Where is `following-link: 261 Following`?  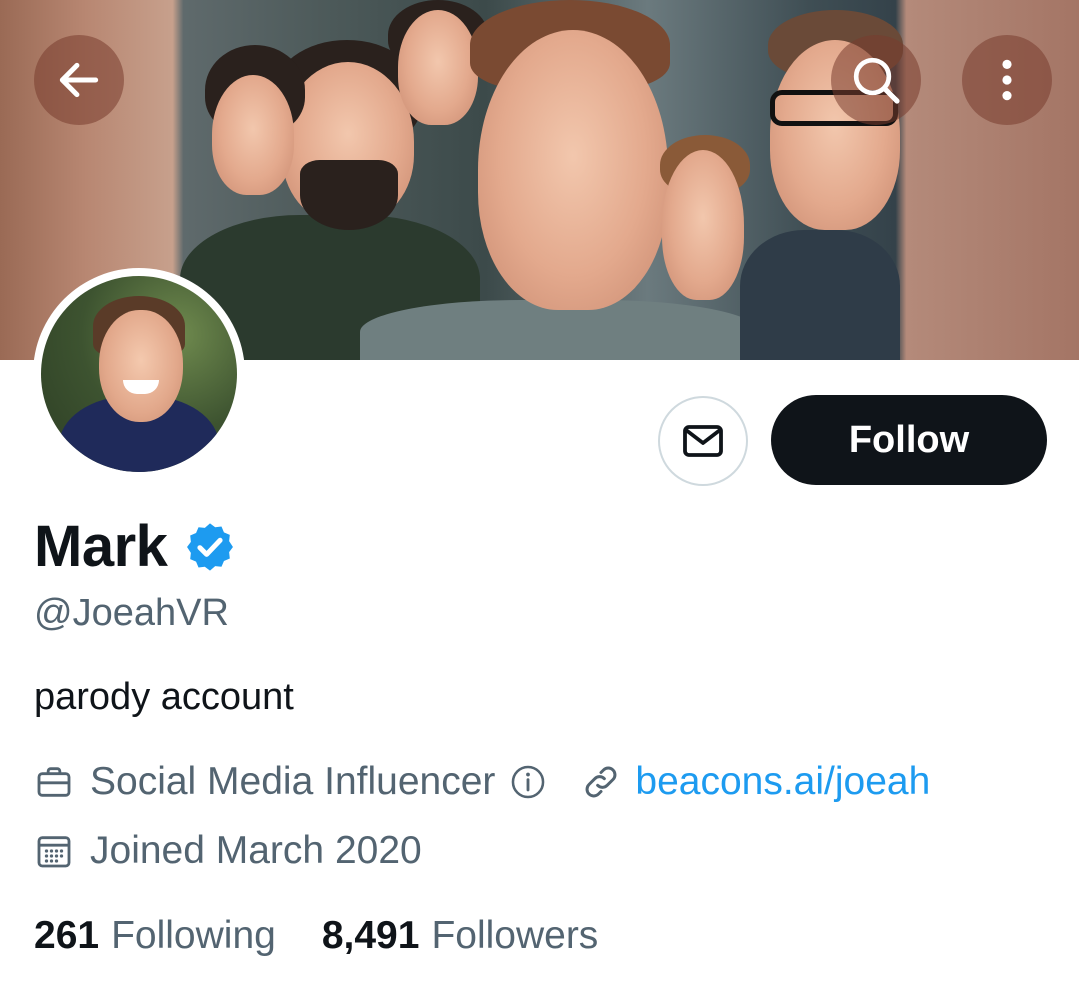
following-link: 261 Following is located at coordinates (155, 936).